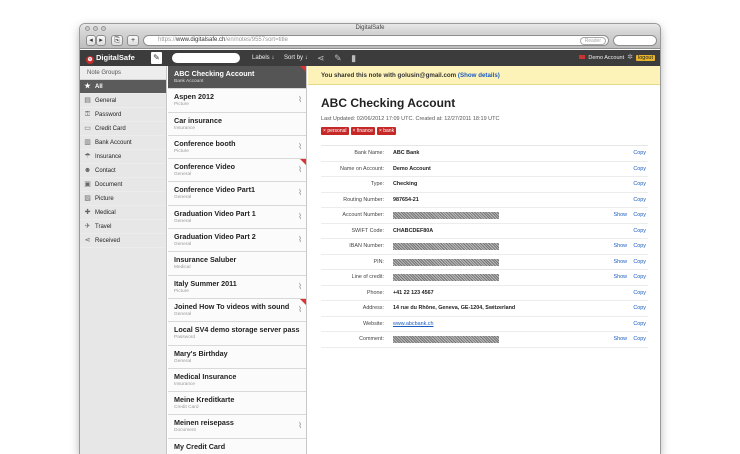 This screenshot has width=740, height=454. What do you see at coordinates (237, 101) in the screenshot?
I see `list-item: Aspen 2012 Picture ⌇` at bounding box center [237, 101].